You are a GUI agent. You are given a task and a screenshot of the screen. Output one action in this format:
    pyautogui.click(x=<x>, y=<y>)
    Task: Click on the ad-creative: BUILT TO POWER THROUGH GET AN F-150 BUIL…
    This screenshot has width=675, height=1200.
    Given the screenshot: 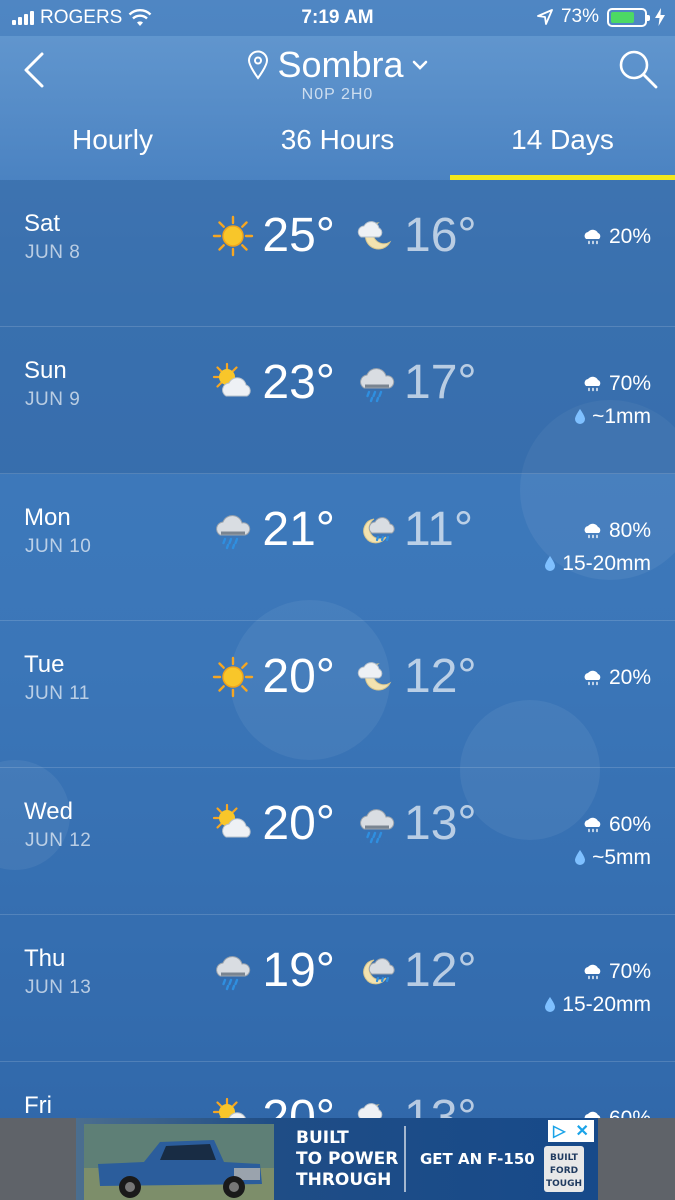 What is the action you would take?
    pyautogui.click(x=337, y=1159)
    